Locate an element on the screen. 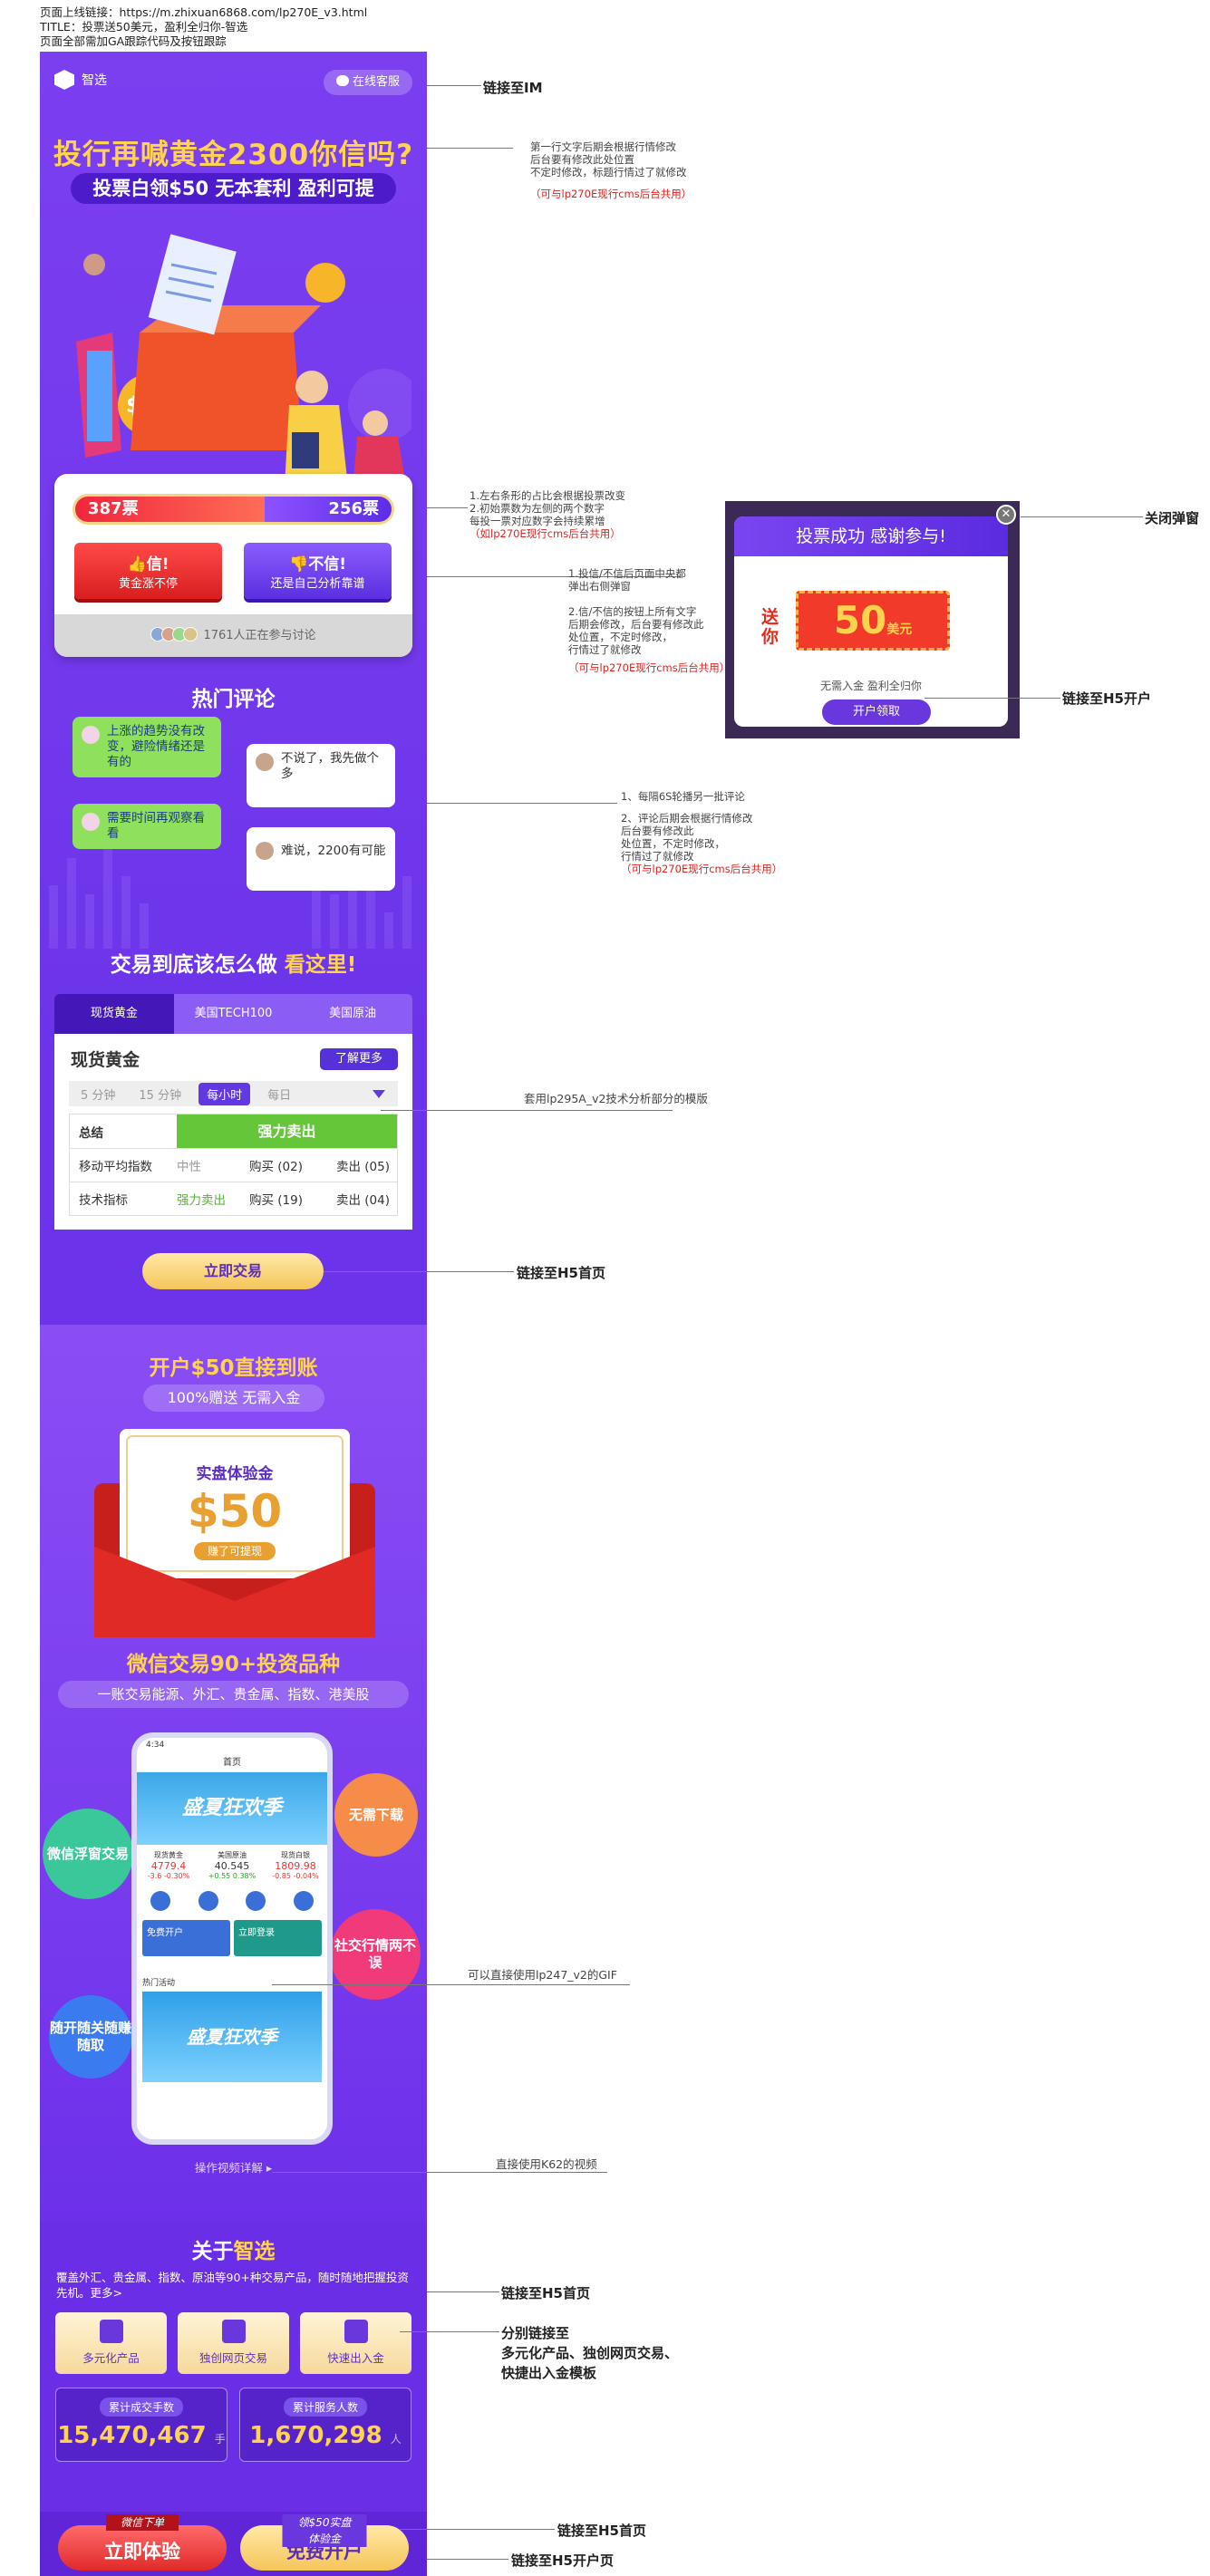  learn-more-button: 了解更多 is located at coordinates (359, 1059).